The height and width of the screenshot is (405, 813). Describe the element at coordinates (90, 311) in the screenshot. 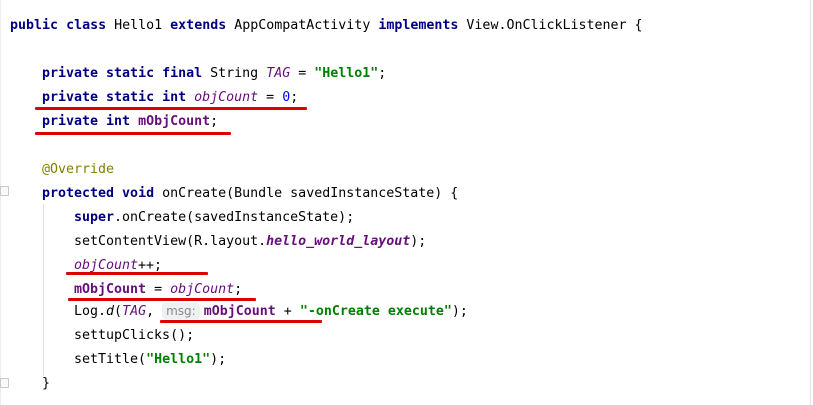

I see `statement: Log.` at that location.